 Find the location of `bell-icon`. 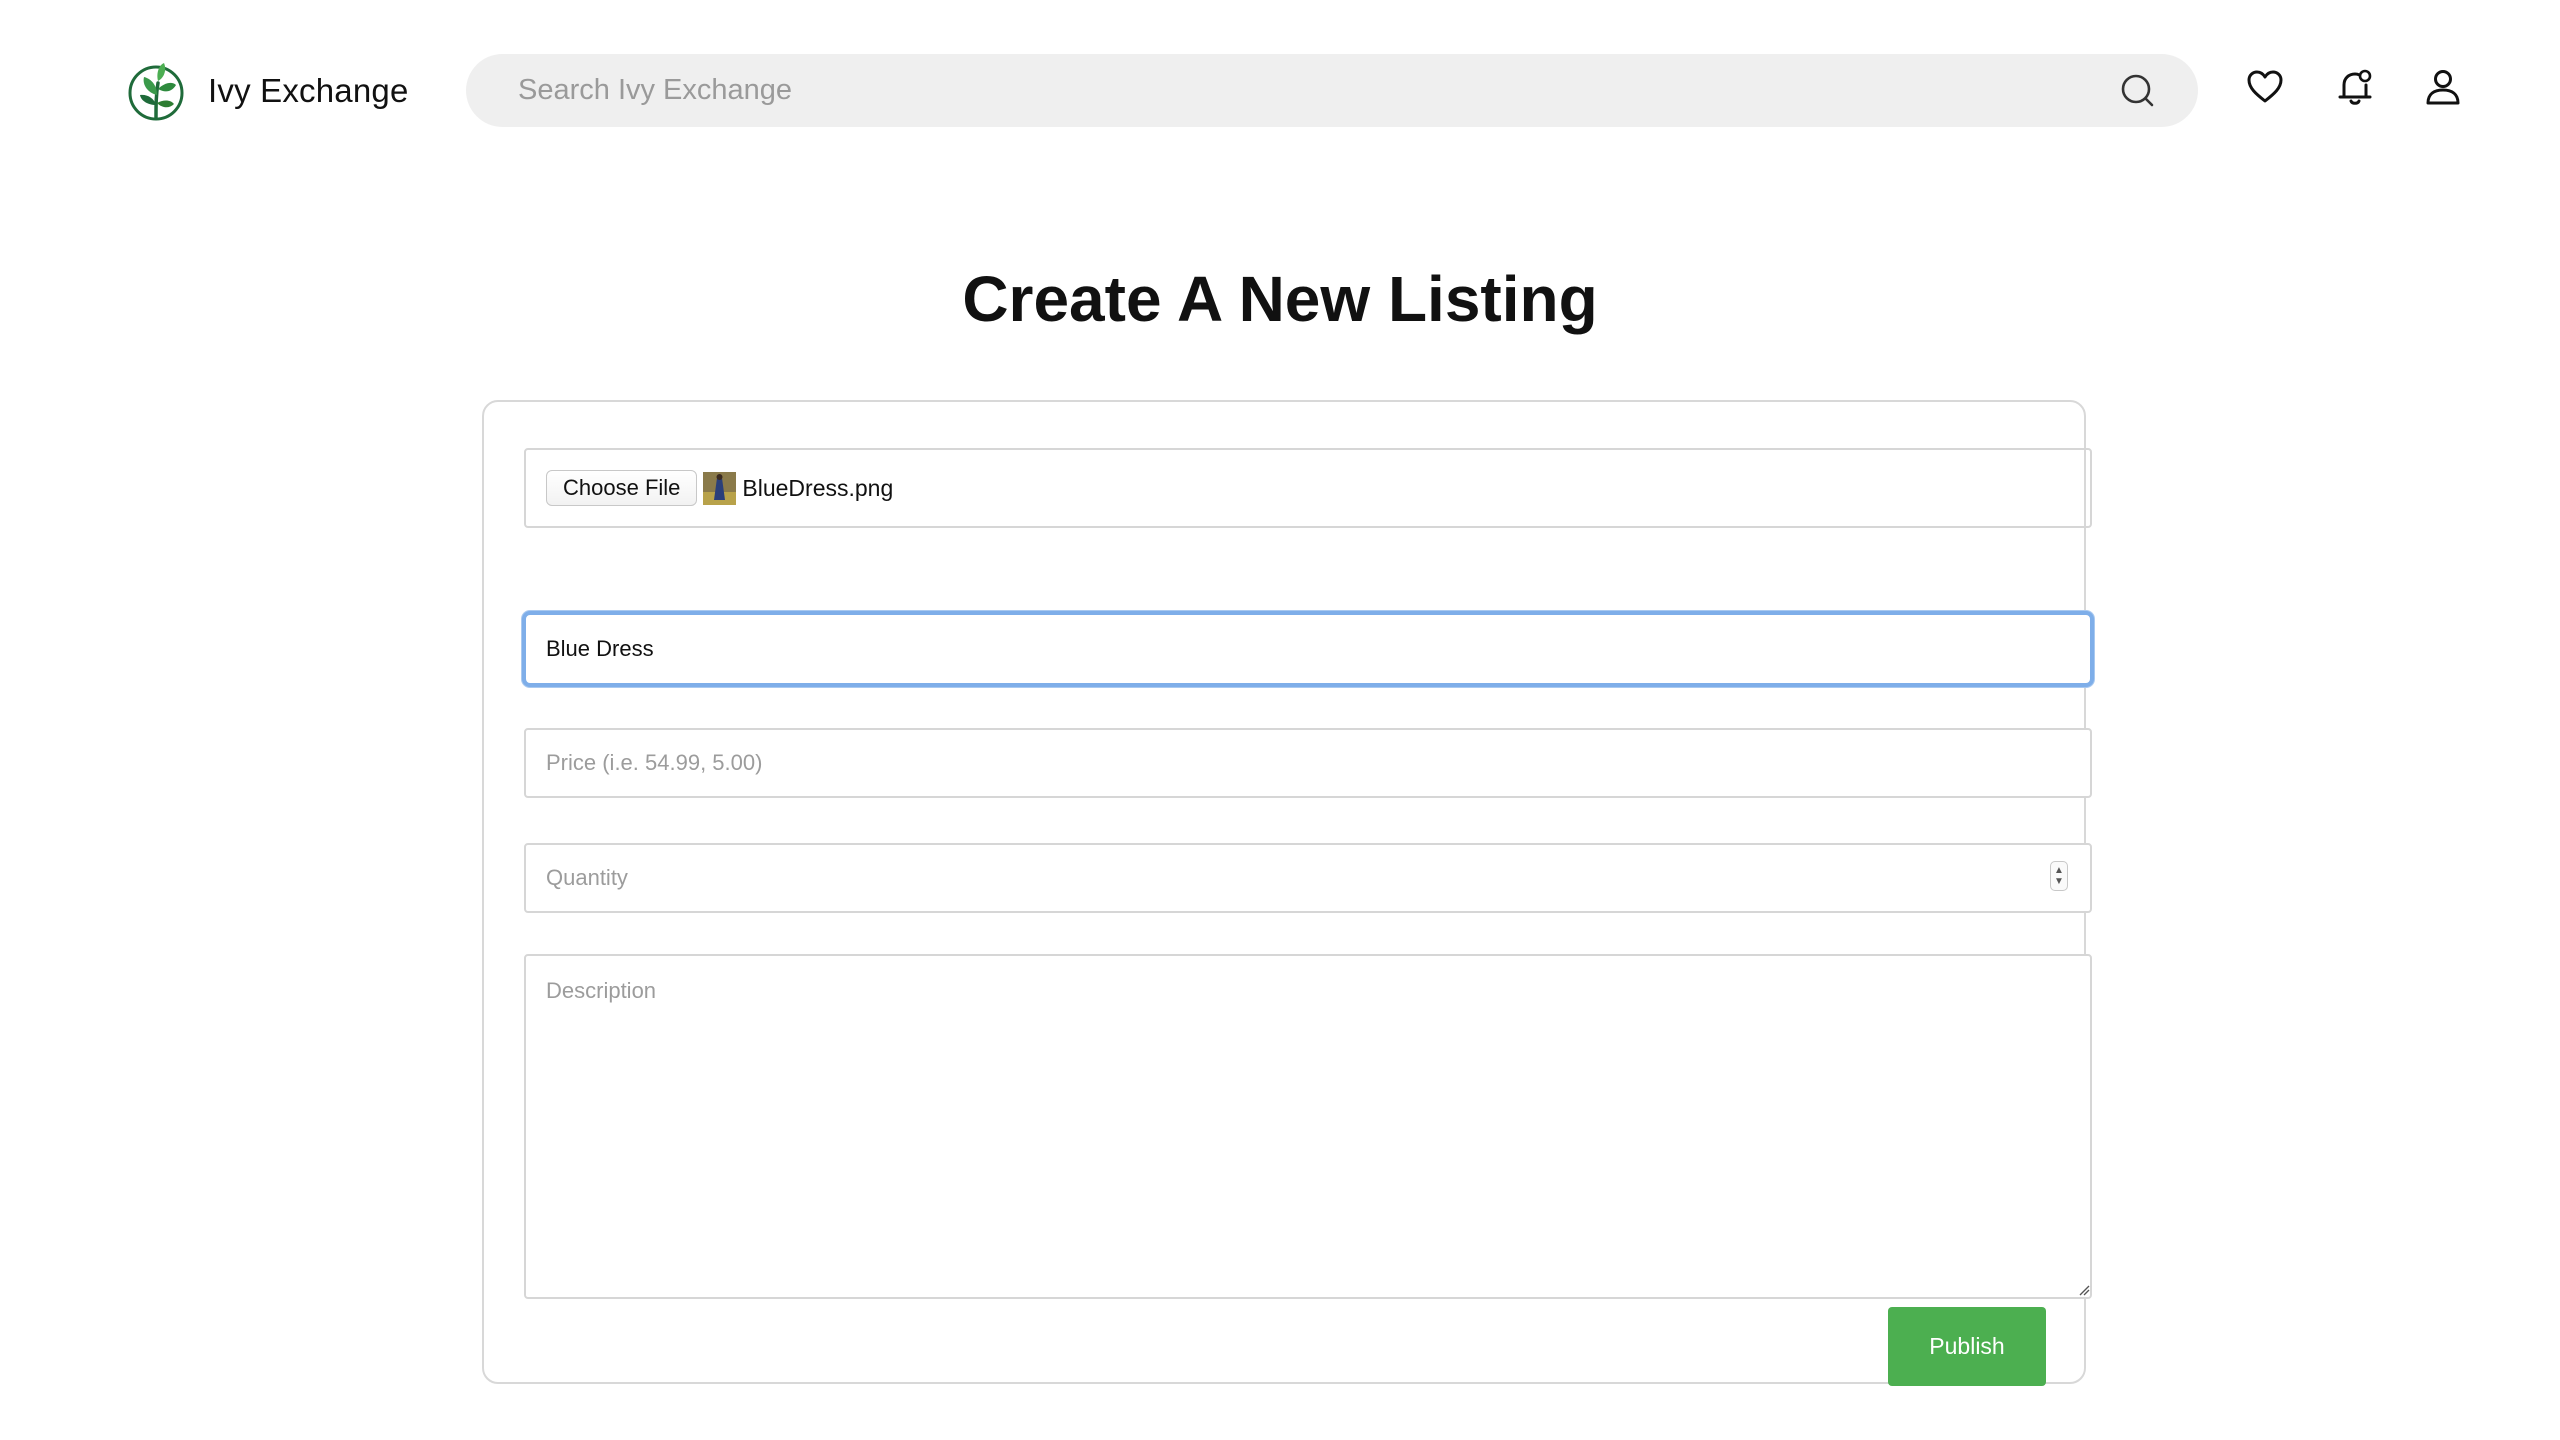

bell-icon is located at coordinates (2355, 87).